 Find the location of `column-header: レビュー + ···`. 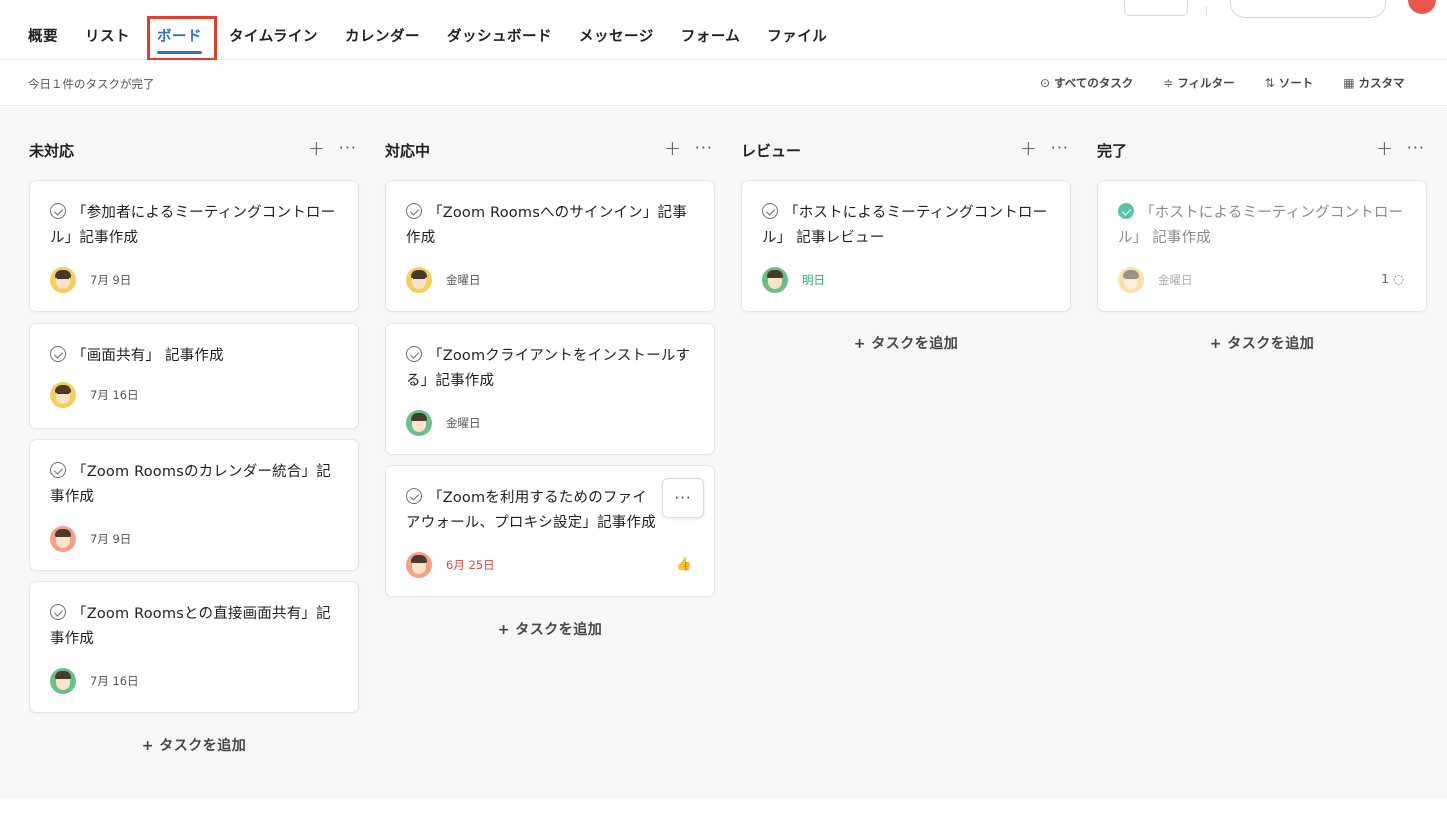

column-header: レビュー + ··· is located at coordinates (906, 149).